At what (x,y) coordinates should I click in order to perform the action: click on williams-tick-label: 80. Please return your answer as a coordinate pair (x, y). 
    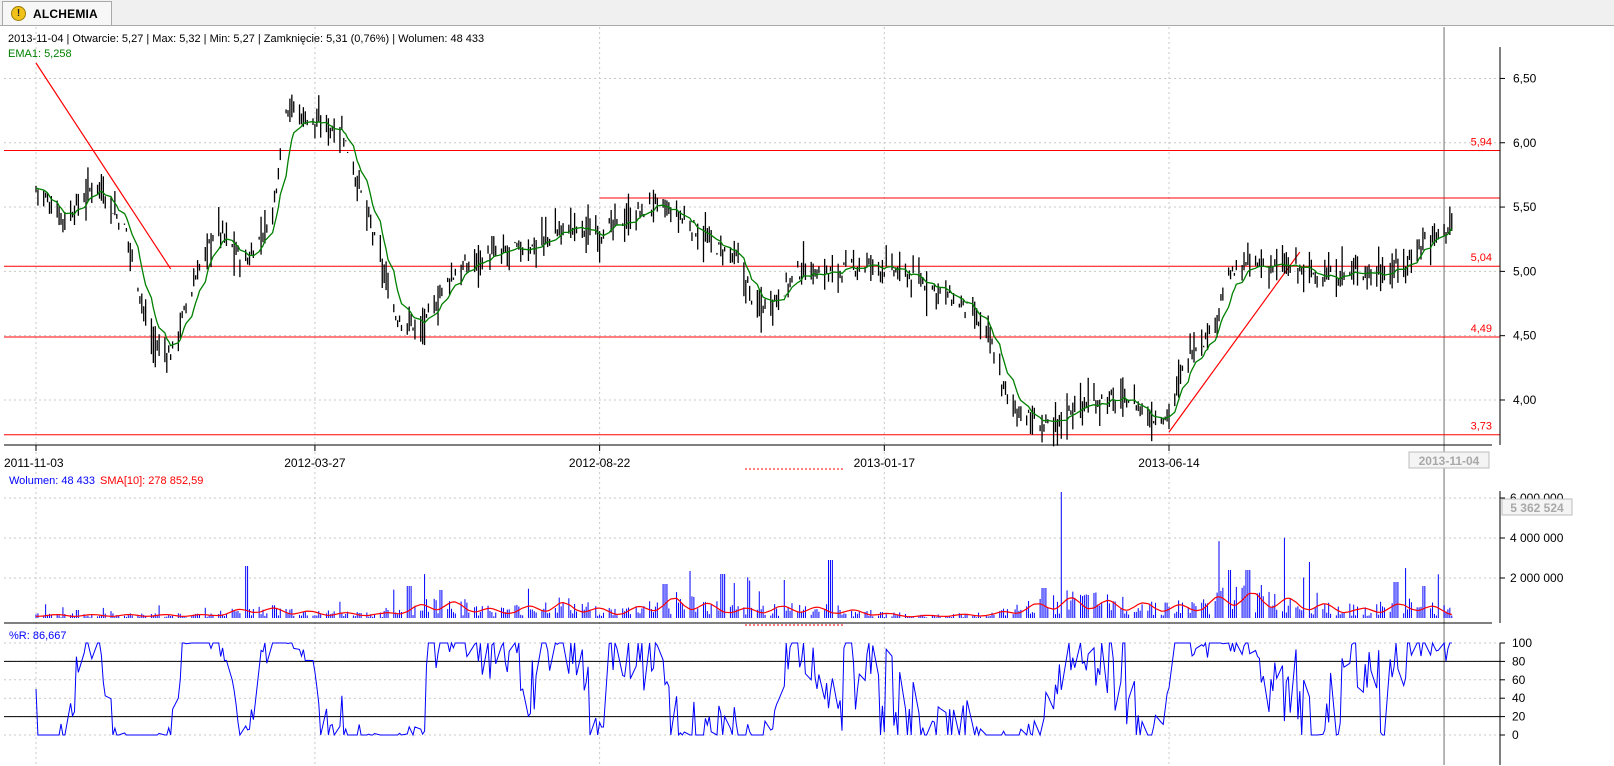
    Looking at the image, I should click on (1519, 661).